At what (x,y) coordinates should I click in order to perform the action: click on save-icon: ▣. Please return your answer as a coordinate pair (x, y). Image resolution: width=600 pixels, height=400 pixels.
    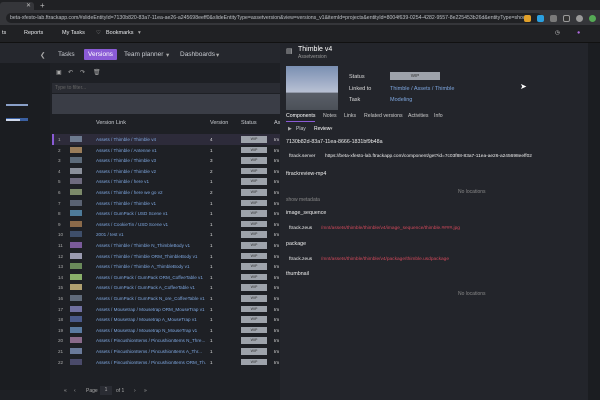
    Looking at the image, I should click on (59, 72).